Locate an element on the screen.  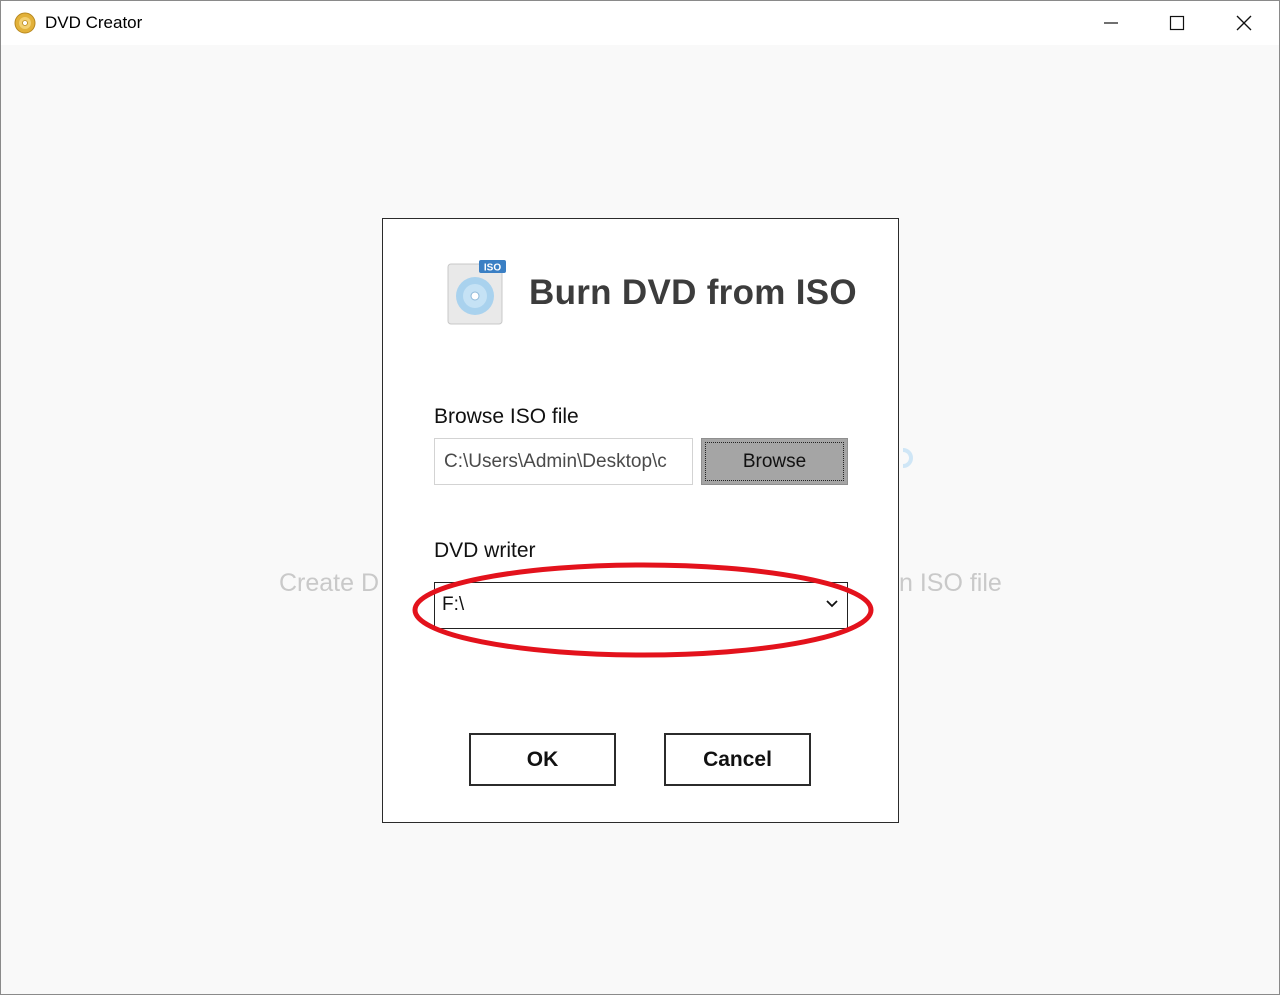
background-option-label: Create D is located at coordinates (329, 583).